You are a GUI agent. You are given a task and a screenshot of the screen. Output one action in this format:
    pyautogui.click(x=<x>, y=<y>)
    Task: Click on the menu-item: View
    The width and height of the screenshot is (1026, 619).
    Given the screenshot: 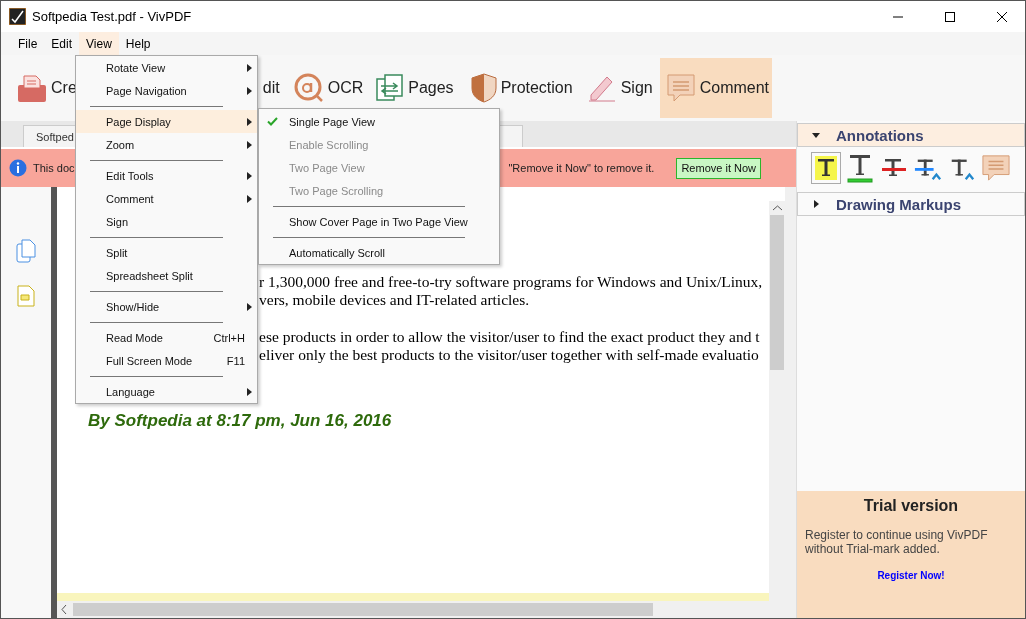 What is the action you would take?
    pyautogui.click(x=99, y=43)
    